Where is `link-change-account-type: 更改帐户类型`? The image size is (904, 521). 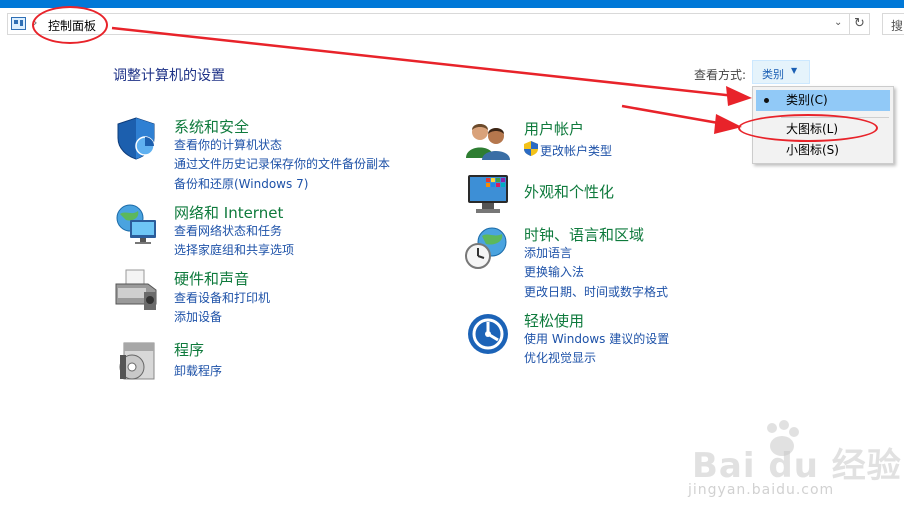
link-change-account-type: 更改帐户类型 is located at coordinates (576, 150).